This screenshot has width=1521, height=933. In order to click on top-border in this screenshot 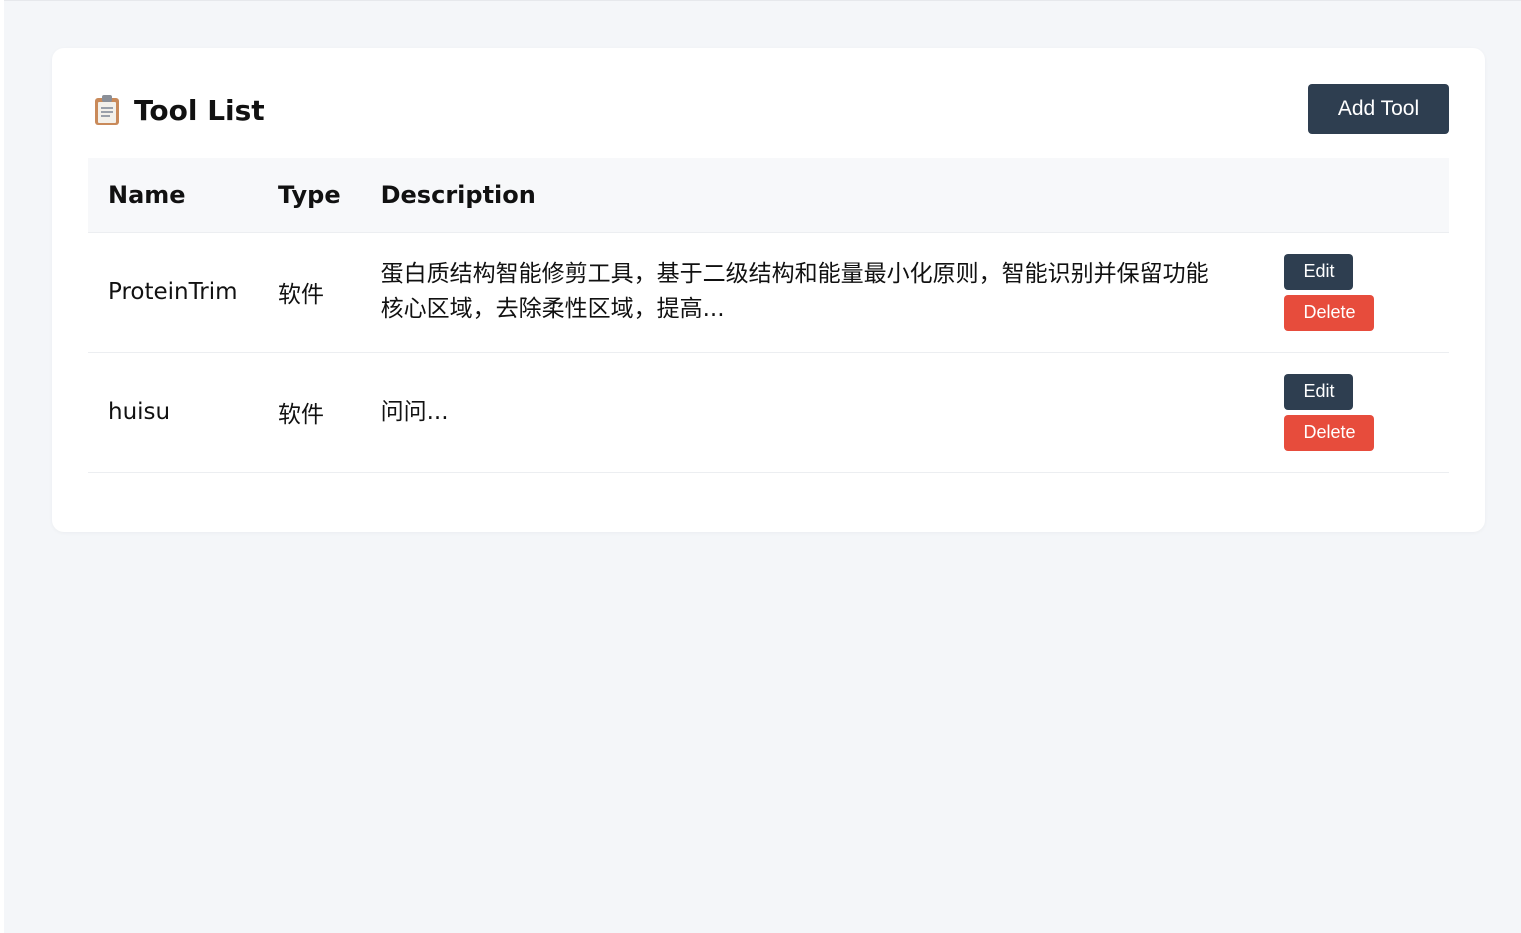, I will do `click(760, 0)`.